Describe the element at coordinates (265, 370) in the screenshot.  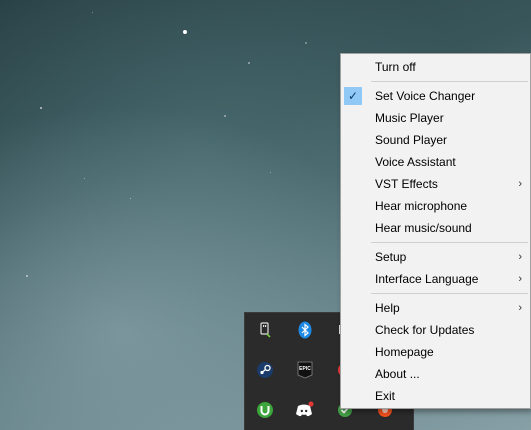
I see `steam-icon` at that location.